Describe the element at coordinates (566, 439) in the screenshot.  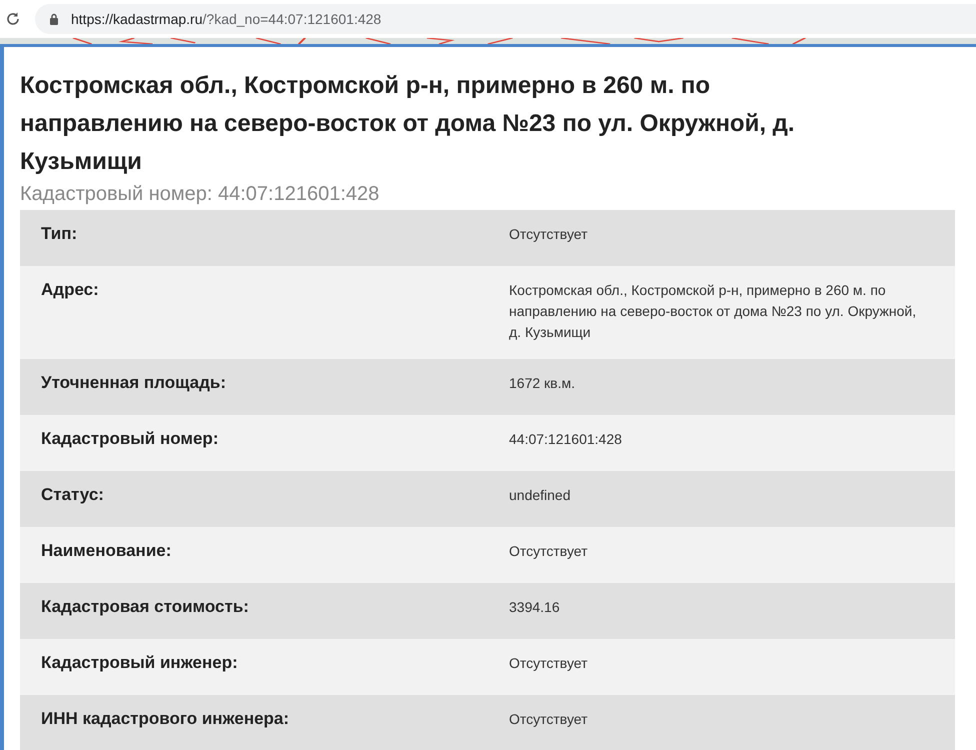
I see `row-value: 44:07:121601:428` at that location.